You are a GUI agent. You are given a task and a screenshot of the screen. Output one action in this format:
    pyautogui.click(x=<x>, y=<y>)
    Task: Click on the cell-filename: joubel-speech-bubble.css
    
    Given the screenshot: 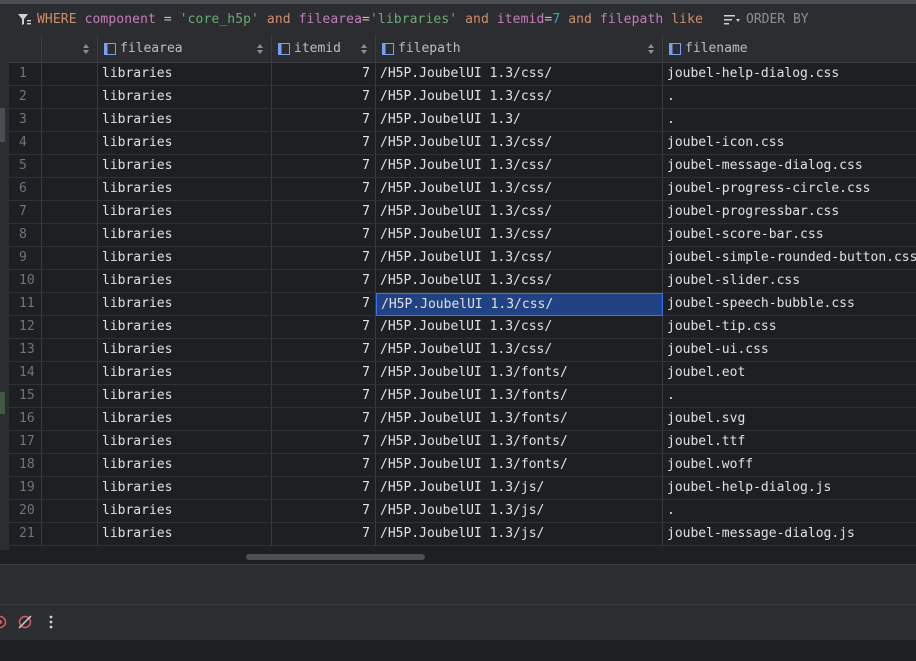 What is the action you would take?
    pyautogui.click(x=789, y=304)
    